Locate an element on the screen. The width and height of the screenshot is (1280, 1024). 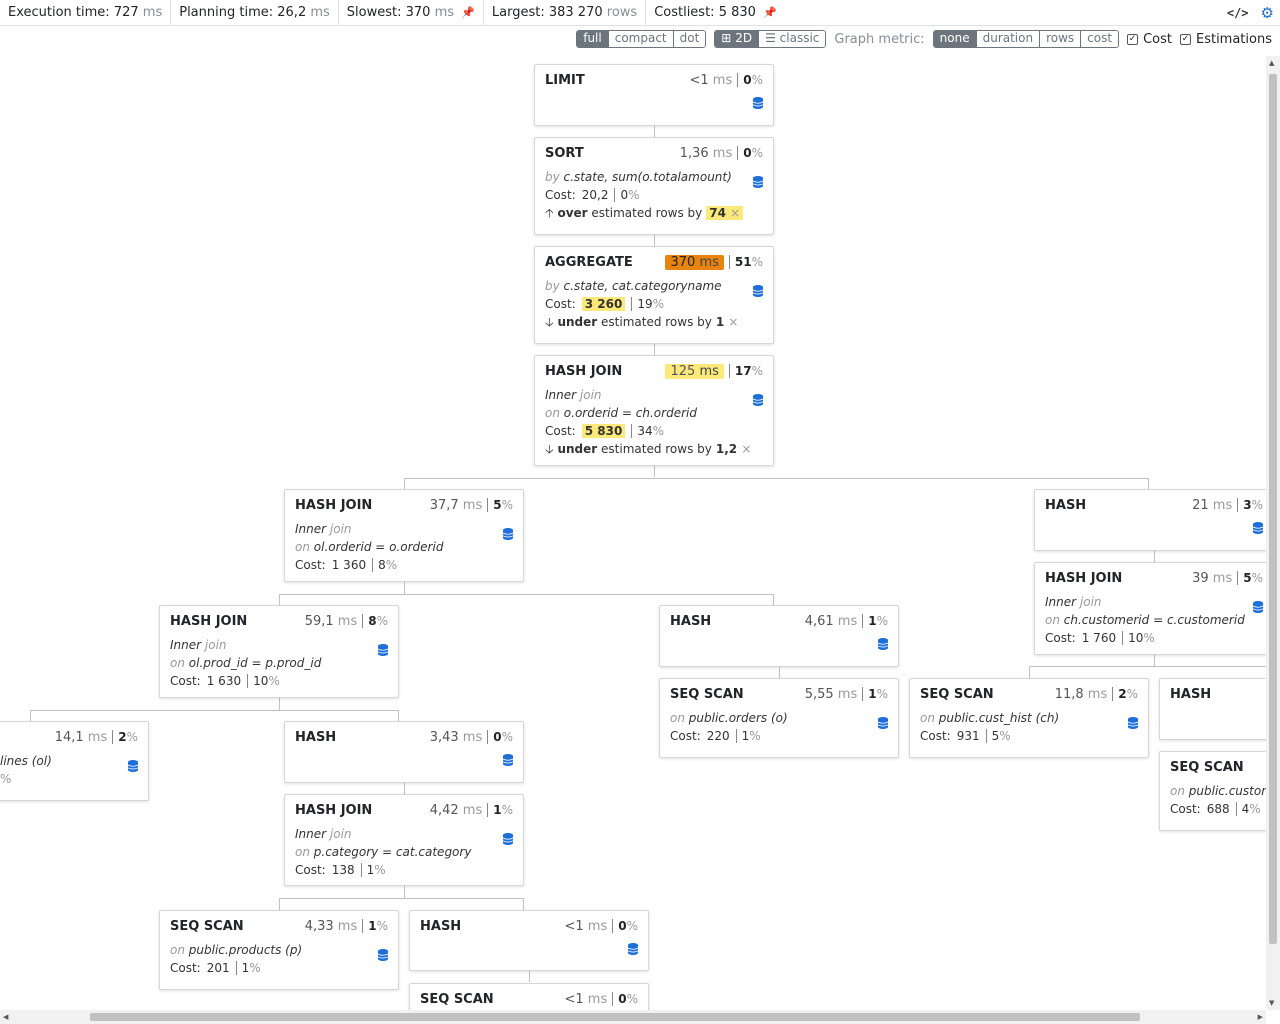
plan-node-seq-scan: SEQ SCAN on public.custome Cost: 688 4% is located at coordinates (1212, 791).